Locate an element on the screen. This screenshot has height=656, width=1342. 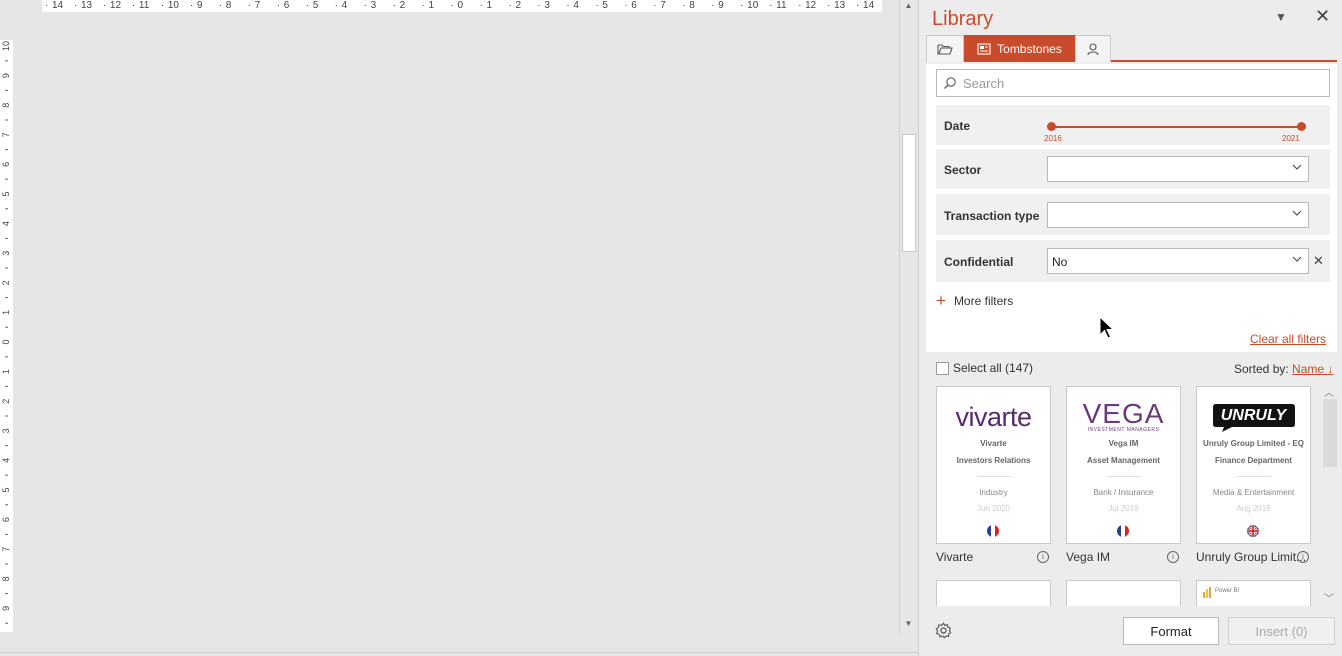
vertical-scrollbar: ▲ ▼ is located at coordinates (908, 317).